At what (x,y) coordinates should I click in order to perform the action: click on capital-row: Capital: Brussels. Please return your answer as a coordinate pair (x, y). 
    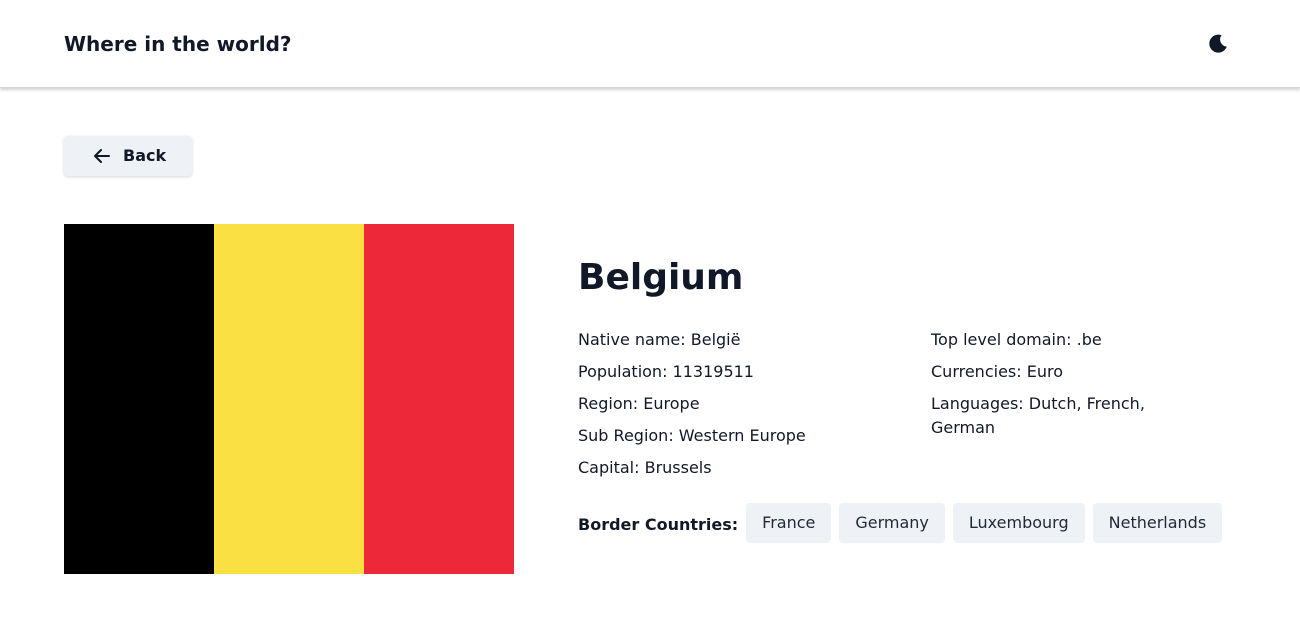
    Looking at the image, I should click on (743, 468).